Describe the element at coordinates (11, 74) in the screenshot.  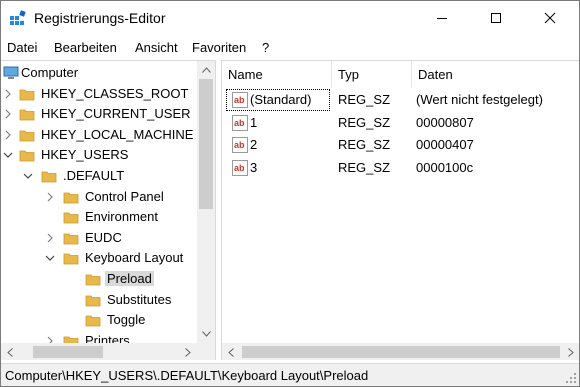
I see `computer-icon` at that location.